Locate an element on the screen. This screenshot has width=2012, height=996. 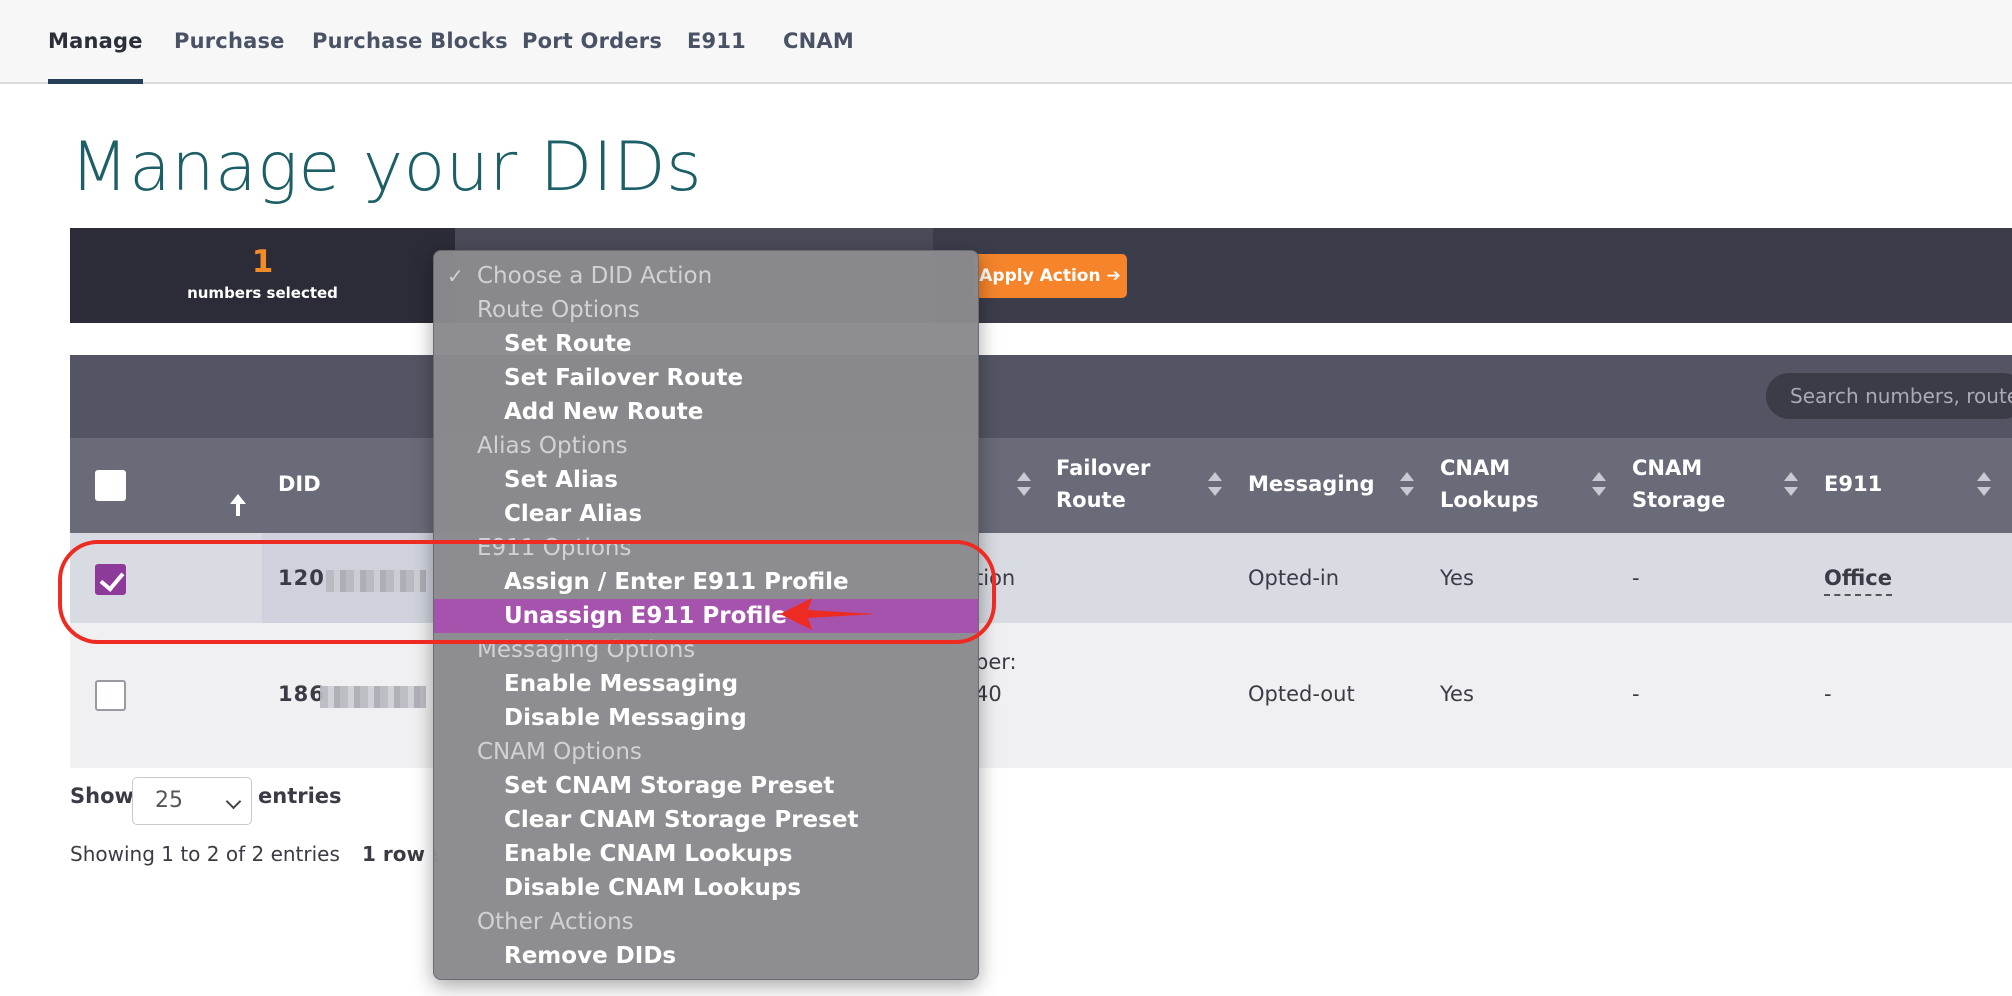
rows-selected-info: 1 row selected is located at coordinates (399, 854).